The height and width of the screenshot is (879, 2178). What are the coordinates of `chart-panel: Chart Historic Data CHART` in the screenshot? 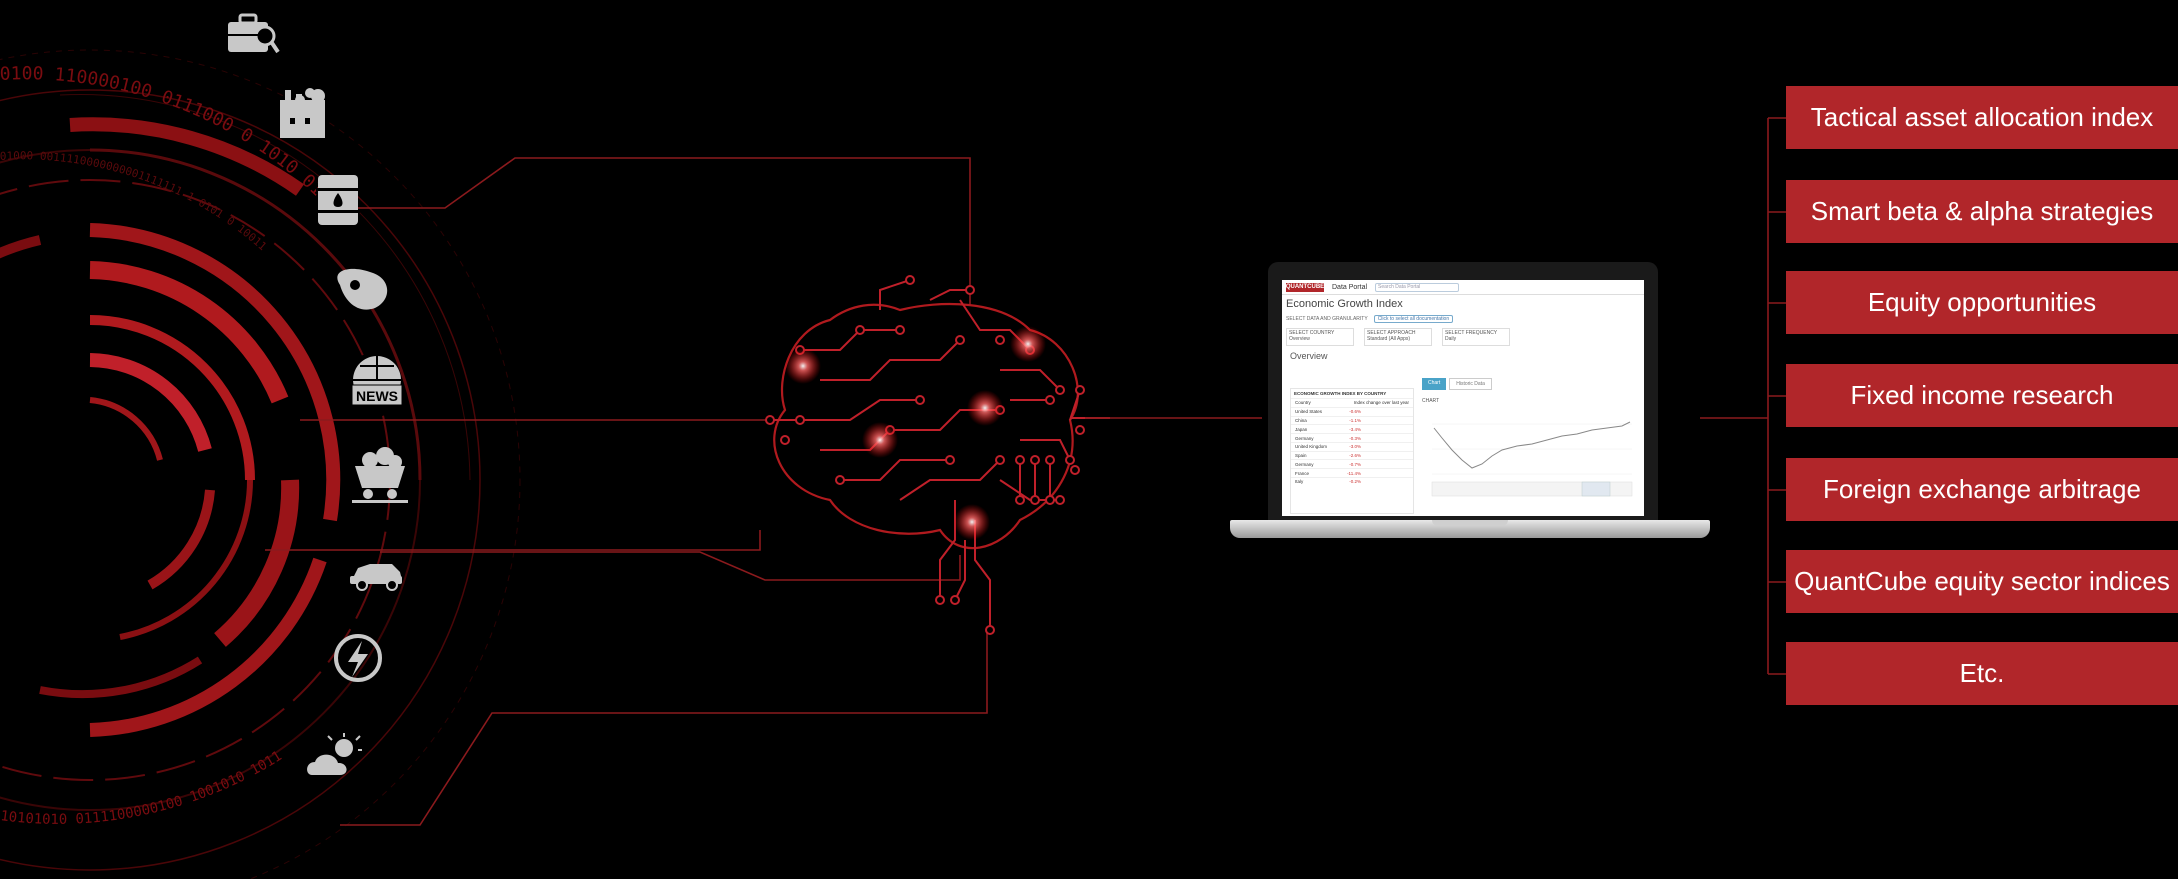 It's located at (1530, 445).